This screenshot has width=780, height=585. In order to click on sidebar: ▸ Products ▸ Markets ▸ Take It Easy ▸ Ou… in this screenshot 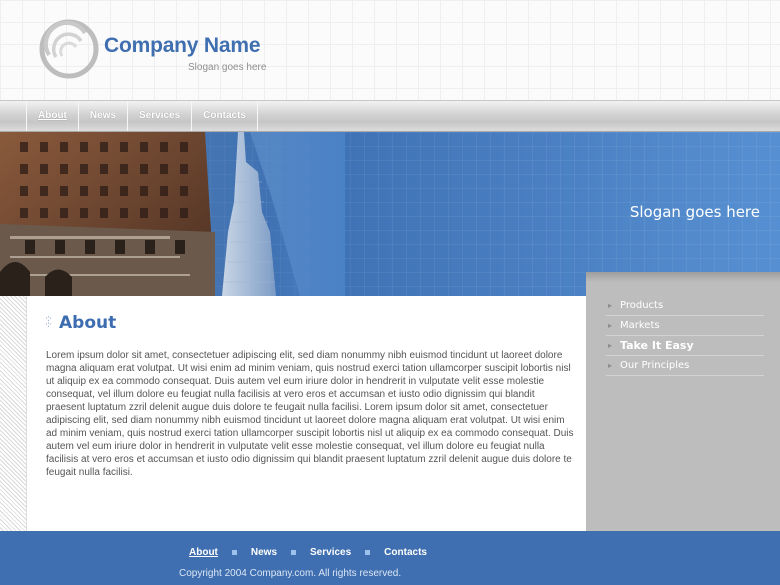, I will do `click(683, 401)`.